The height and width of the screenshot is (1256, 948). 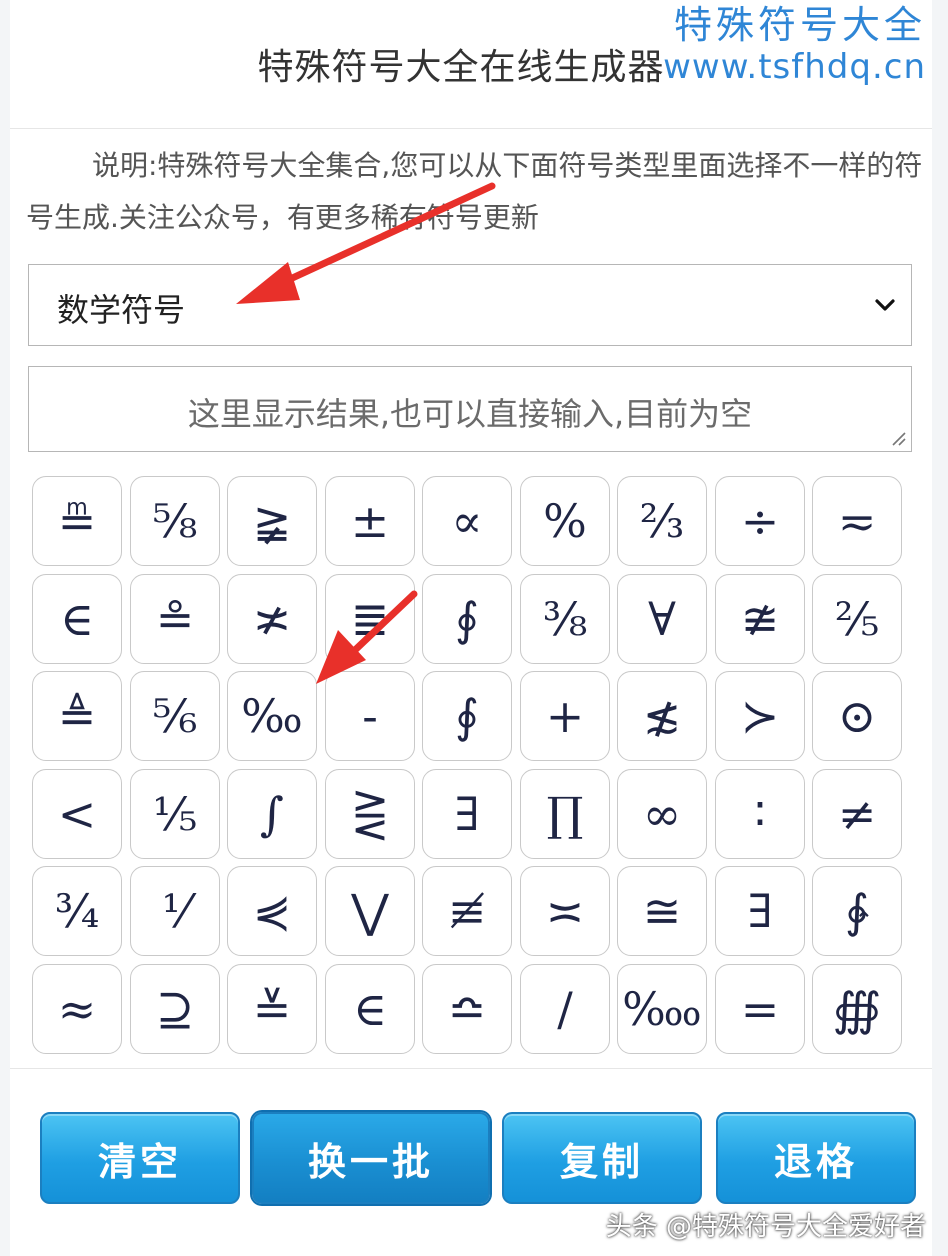 What do you see at coordinates (272, 619) in the screenshot?
I see `symbol-button: ≭` at bounding box center [272, 619].